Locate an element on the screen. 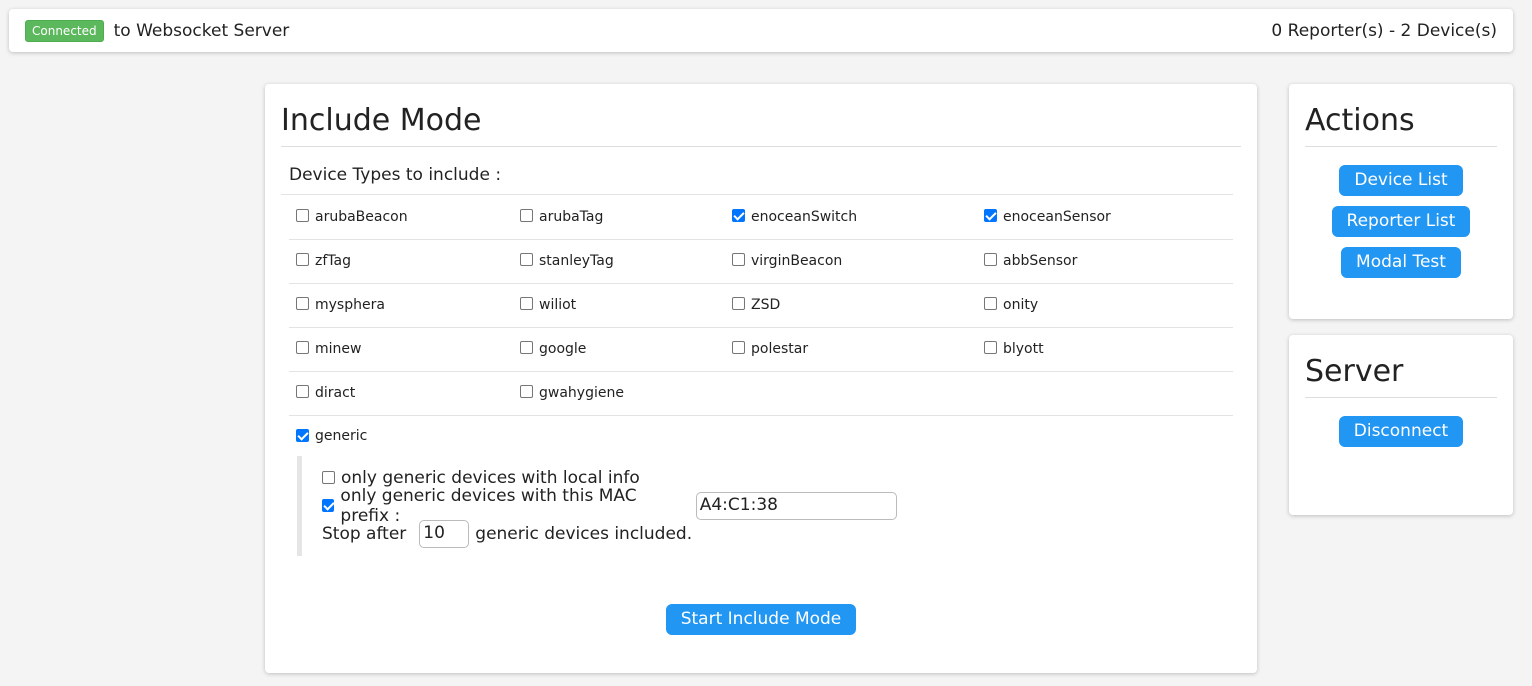  device-type-enoceanswitch: enoceanSwitch is located at coordinates (851, 217).